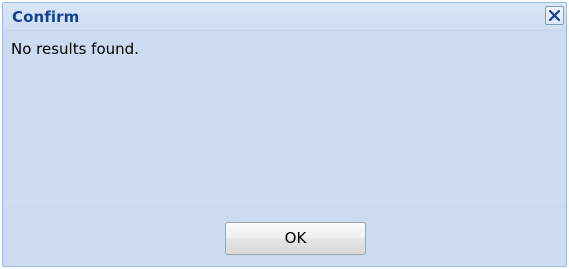  Describe the element at coordinates (295, 238) in the screenshot. I see `ok-button: OK` at that location.